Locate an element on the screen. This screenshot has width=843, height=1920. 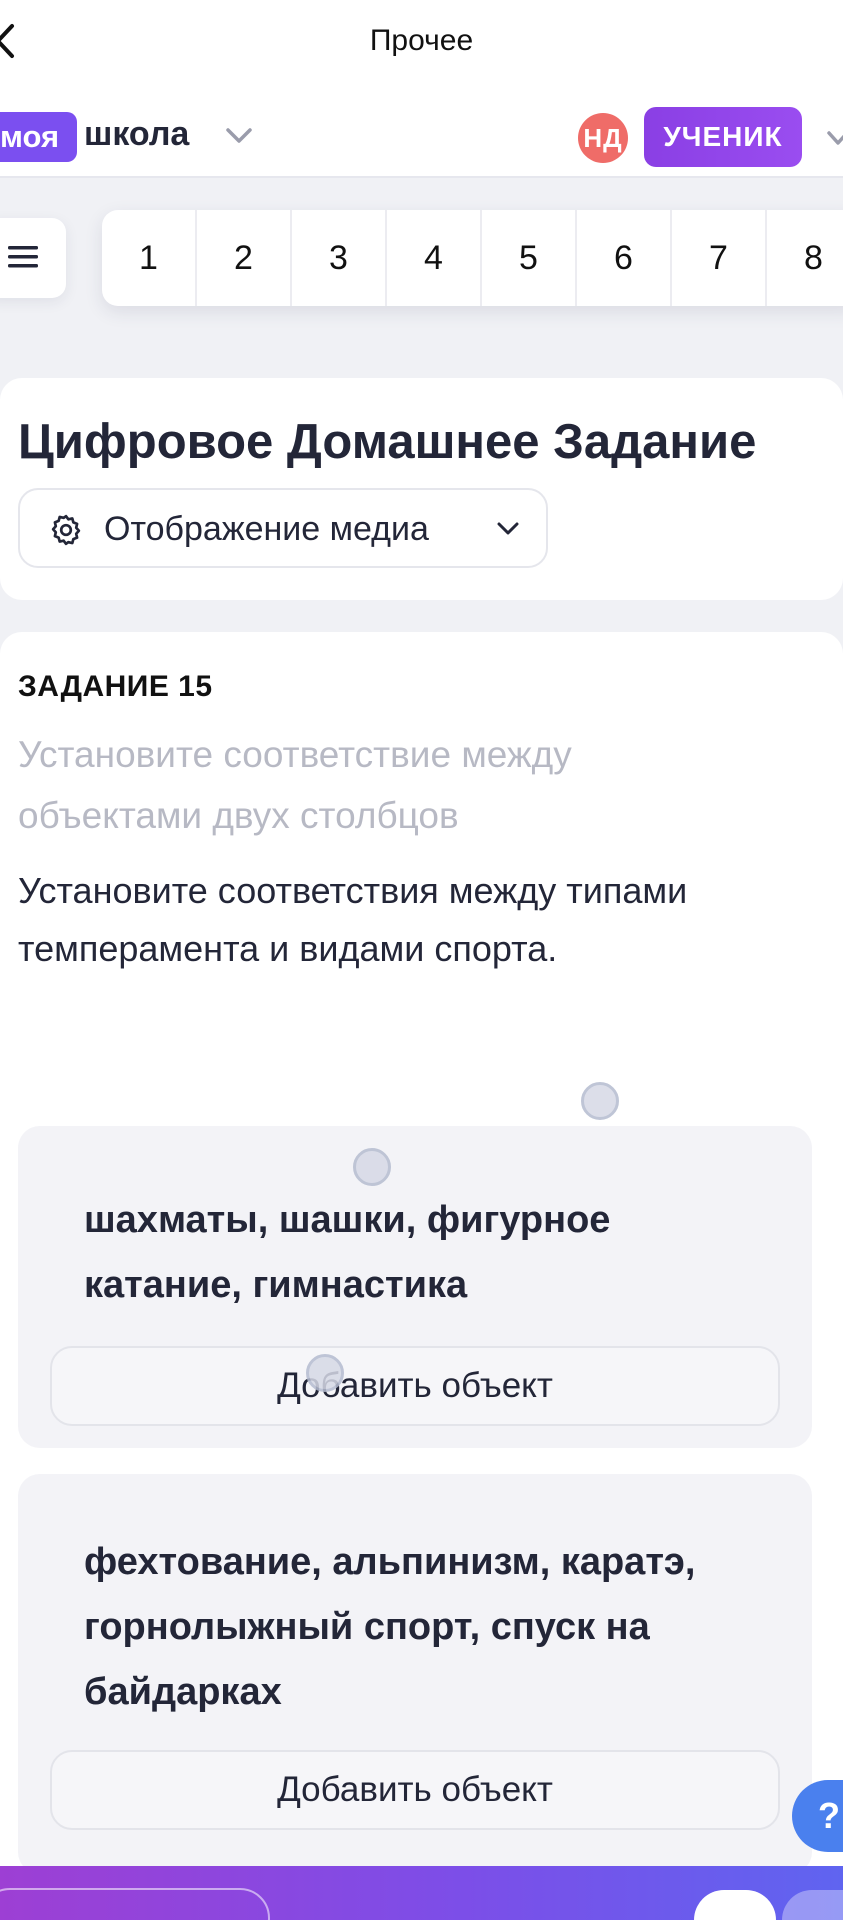
profile-chevron-down-icon is located at coordinates (834, 139).